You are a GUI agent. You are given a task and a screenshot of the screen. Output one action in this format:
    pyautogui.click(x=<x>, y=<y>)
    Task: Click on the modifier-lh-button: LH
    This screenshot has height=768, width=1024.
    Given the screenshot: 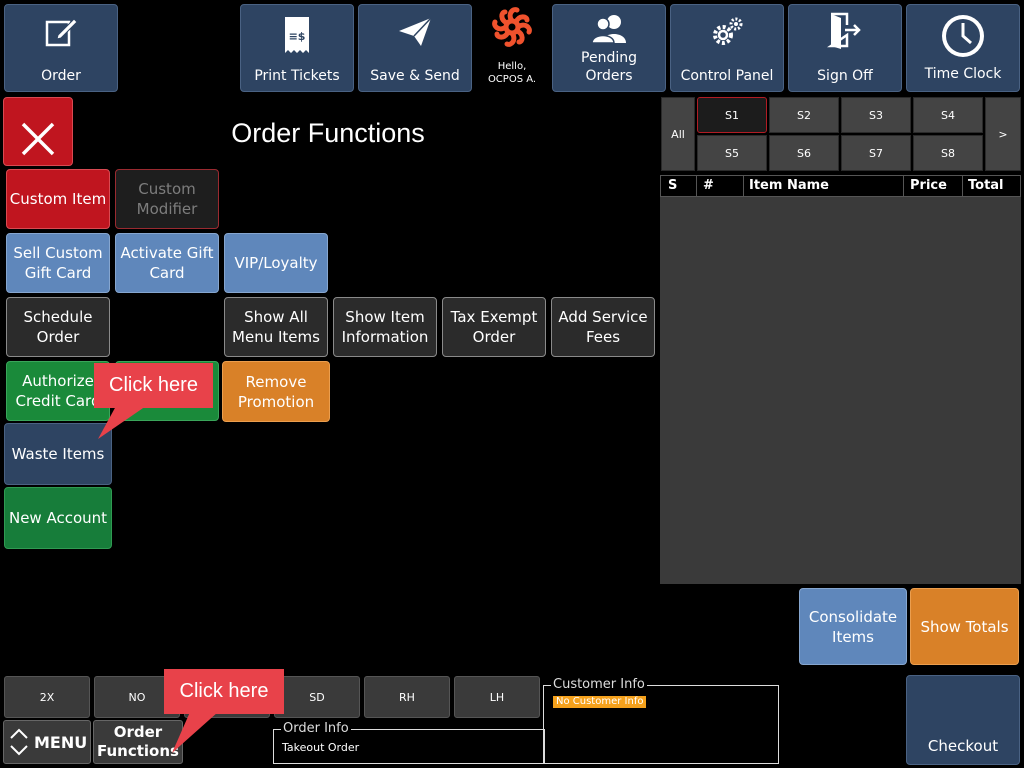 What is the action you would take?
    pyautogui.click(x=497, y=697)
    